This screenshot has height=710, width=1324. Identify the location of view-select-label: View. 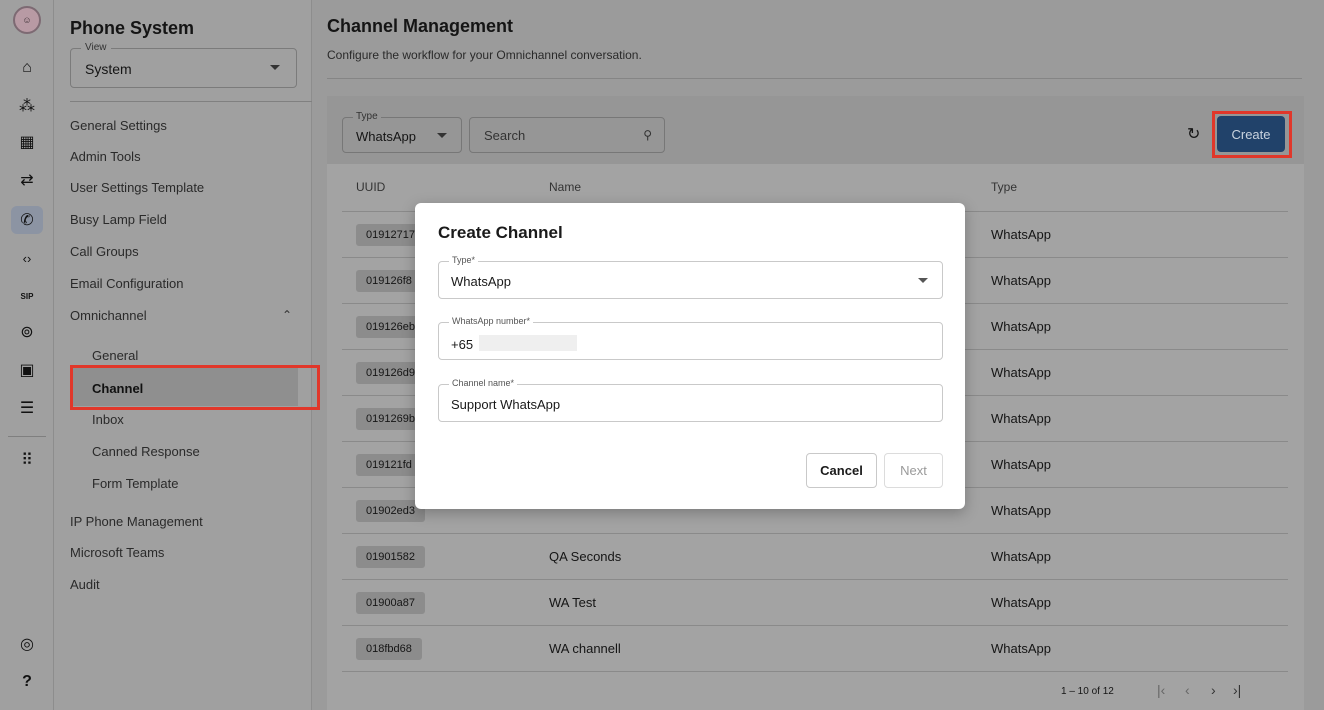
(96, 47).